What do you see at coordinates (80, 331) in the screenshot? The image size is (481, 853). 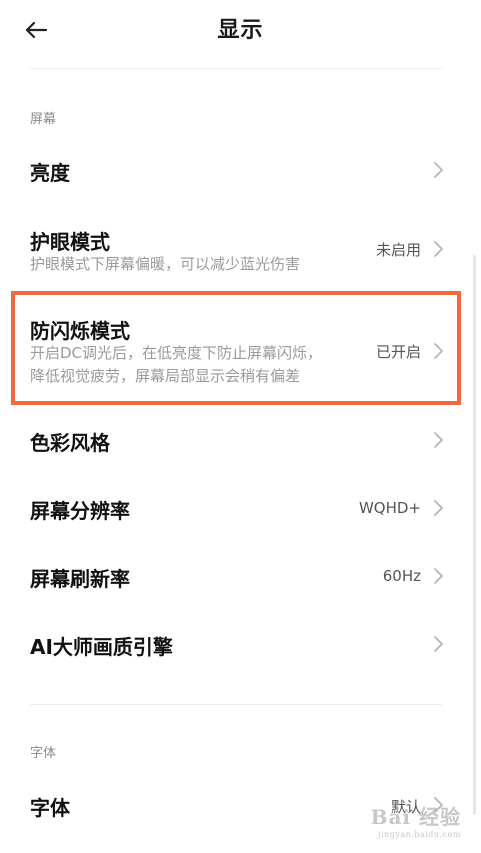 I see `setting-label: 防闪烁模式` at bounding box center [80, 331].